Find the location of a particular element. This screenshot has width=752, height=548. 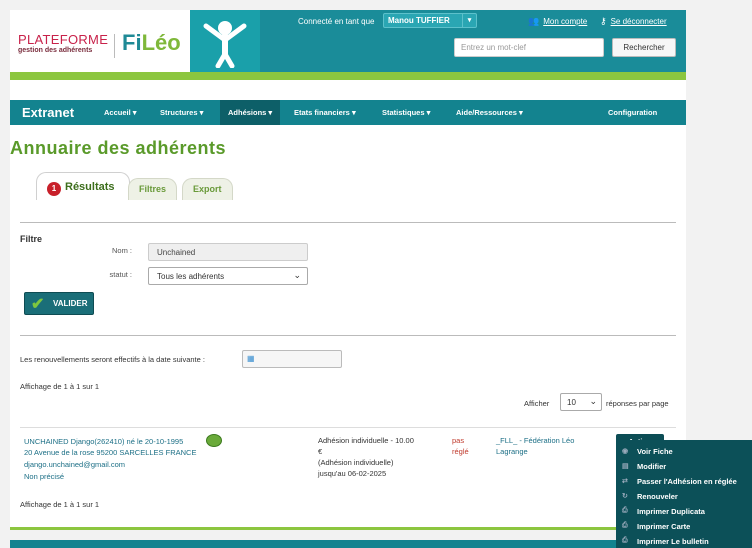

per-page-select: 10 ⌄ is located at coordinates (581, 402).